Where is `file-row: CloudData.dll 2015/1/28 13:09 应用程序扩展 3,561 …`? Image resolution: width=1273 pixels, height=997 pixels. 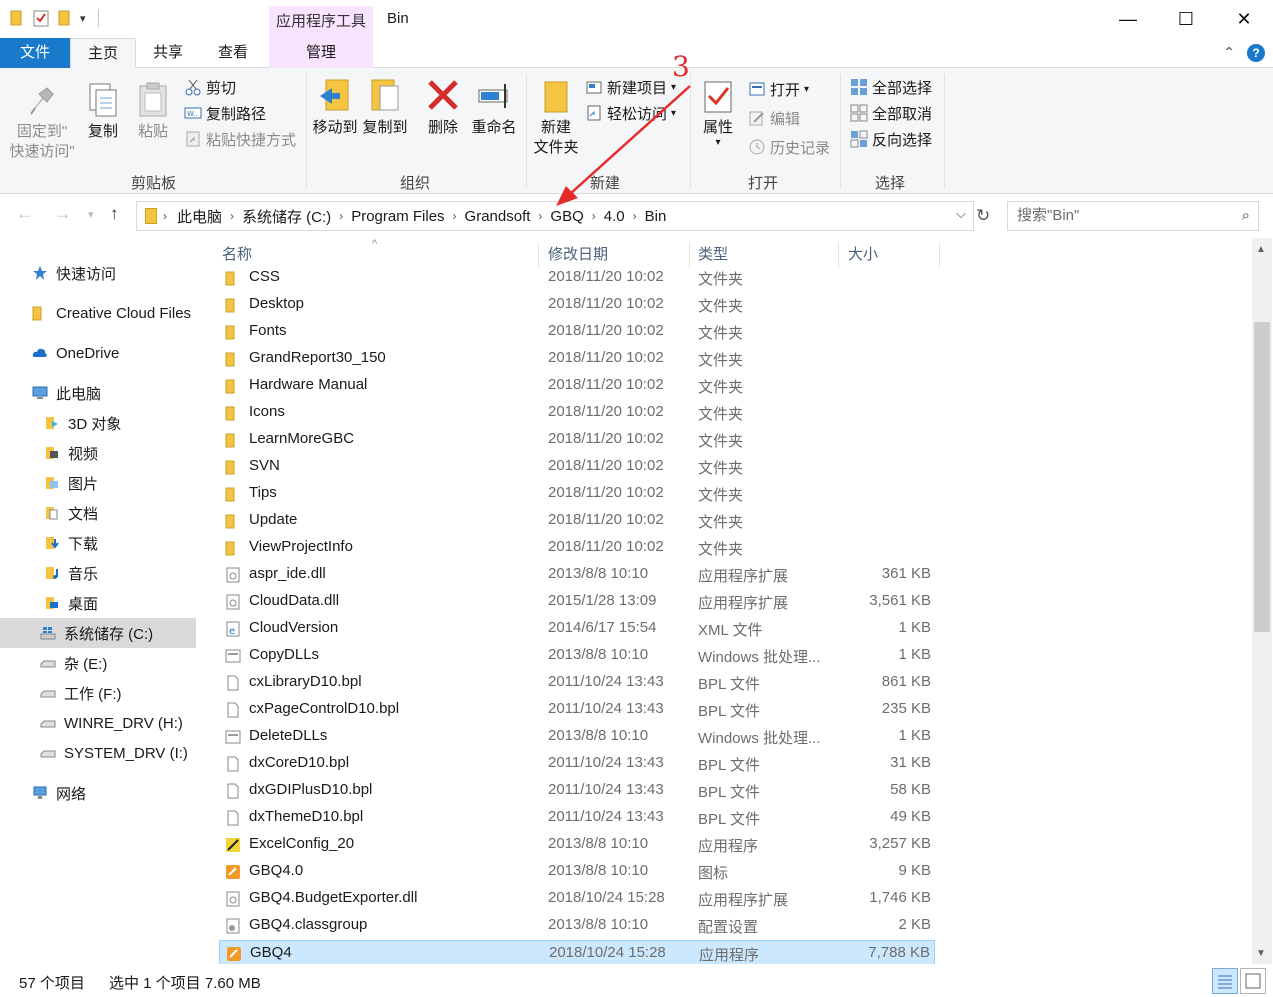
file-row: CloudData.dll 2015/1/28 13:09 应用程序扩展 3,561 … is located at coordinates (577, 602).